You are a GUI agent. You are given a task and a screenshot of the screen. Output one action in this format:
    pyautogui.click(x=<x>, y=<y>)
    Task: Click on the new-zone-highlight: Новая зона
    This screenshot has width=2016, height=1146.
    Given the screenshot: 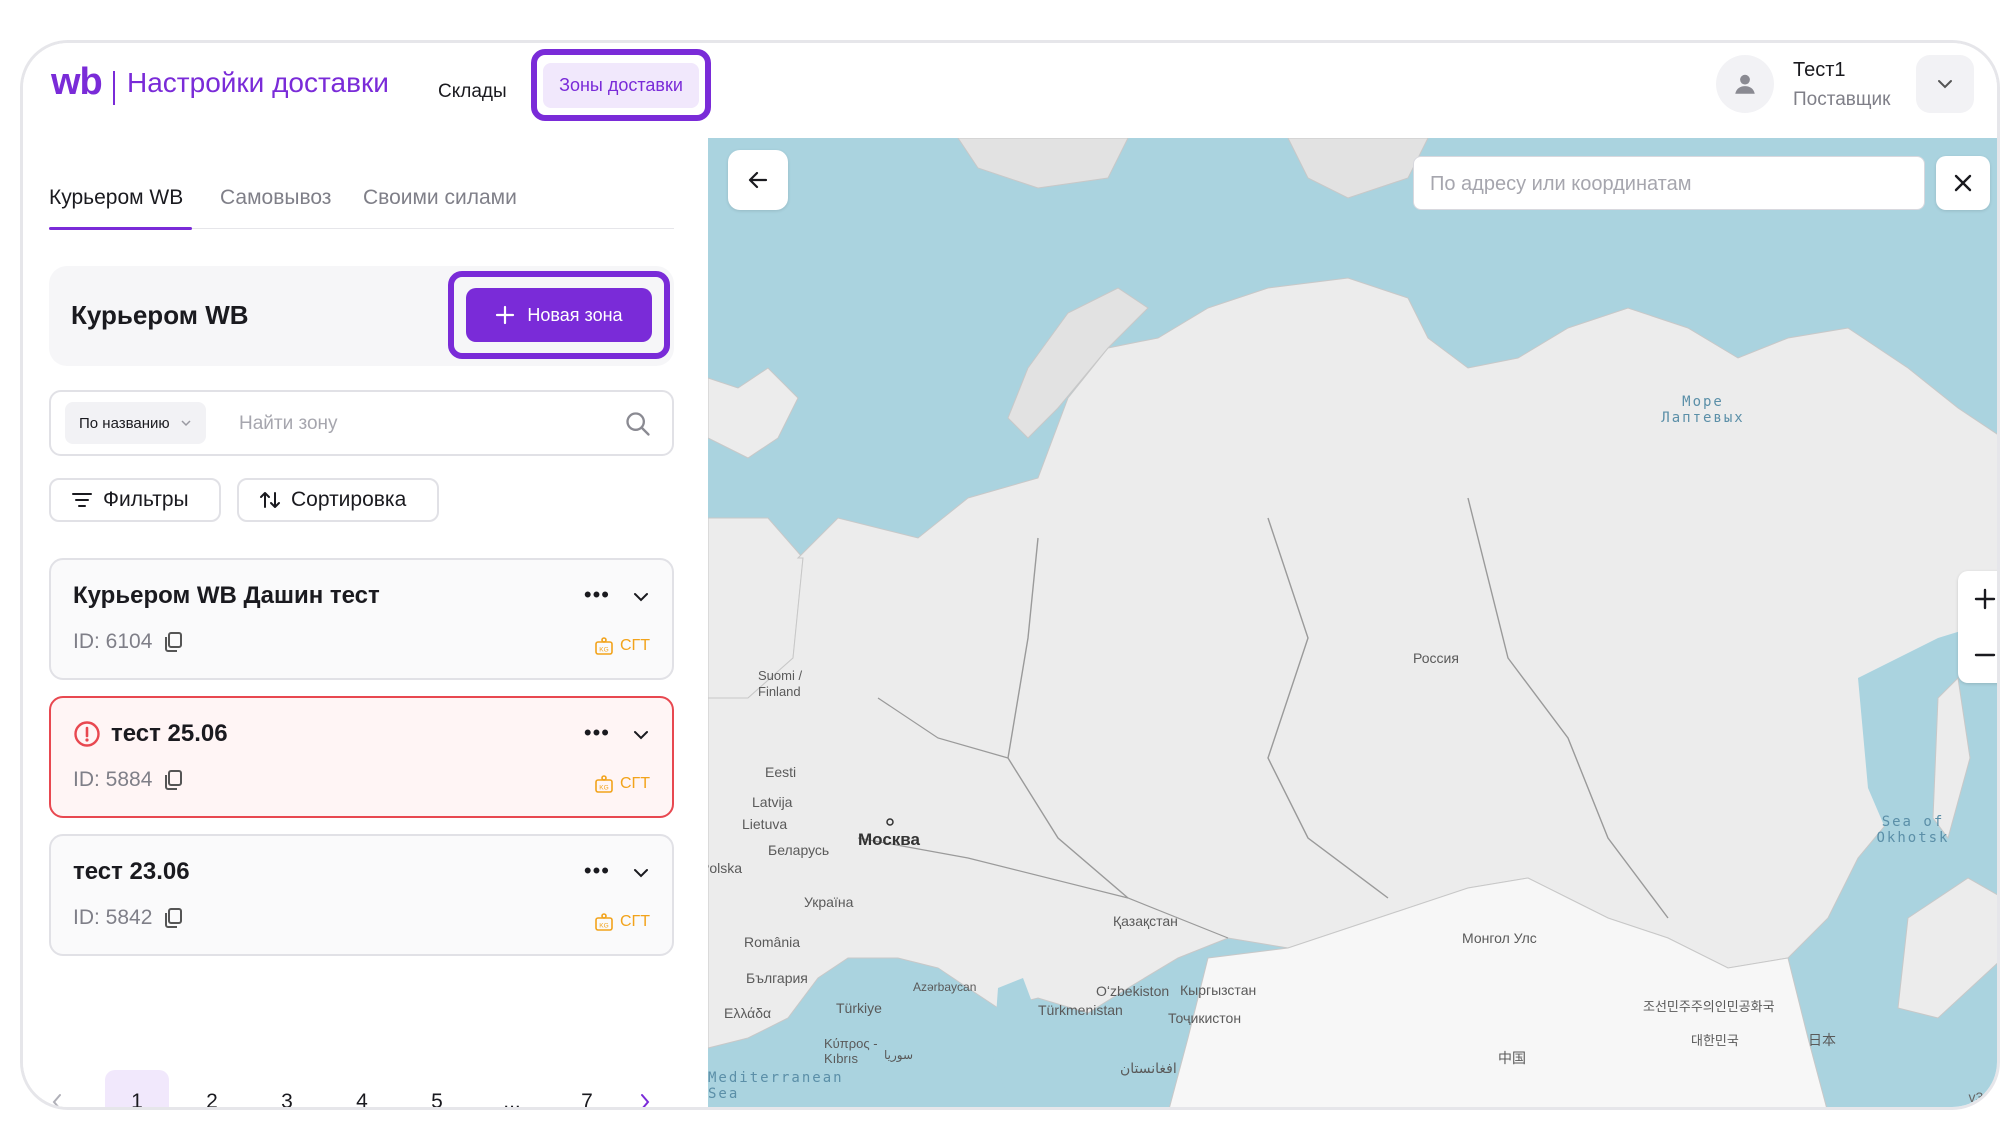 What is the action you would take?
    pyautogui.click(x=559, y=315)
    